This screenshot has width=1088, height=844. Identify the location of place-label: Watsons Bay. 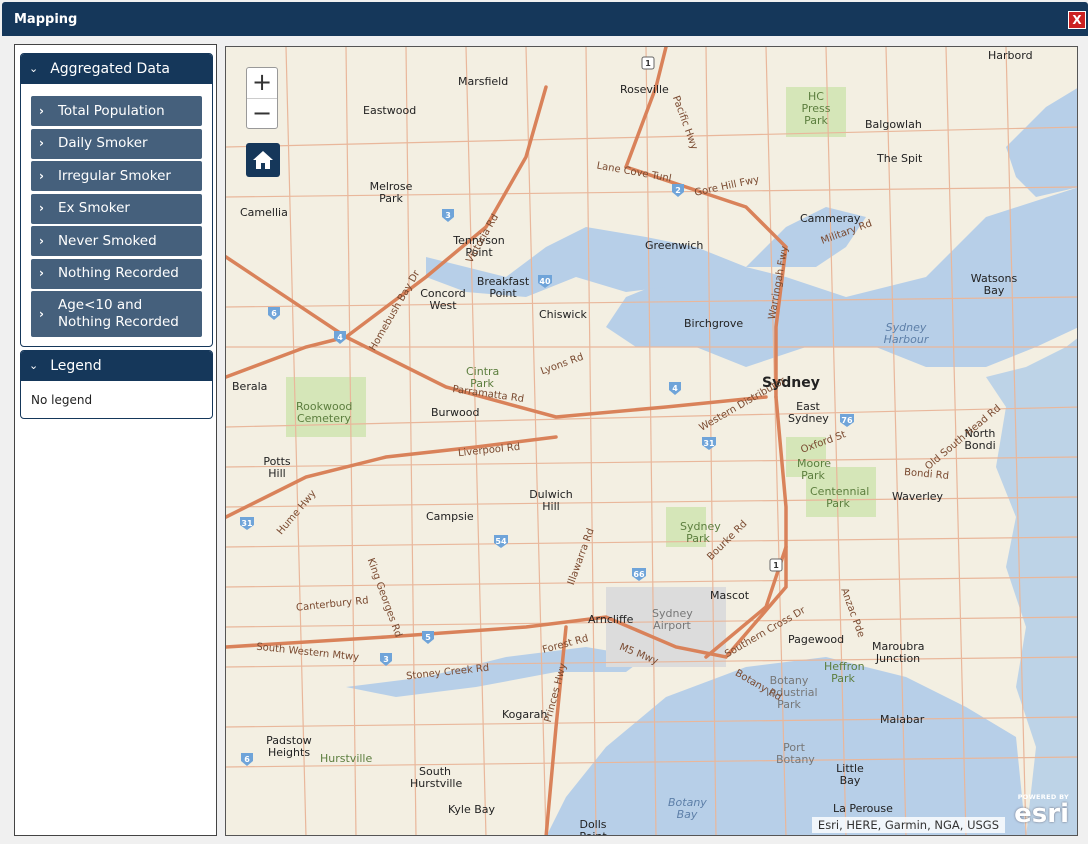
(994, 284).